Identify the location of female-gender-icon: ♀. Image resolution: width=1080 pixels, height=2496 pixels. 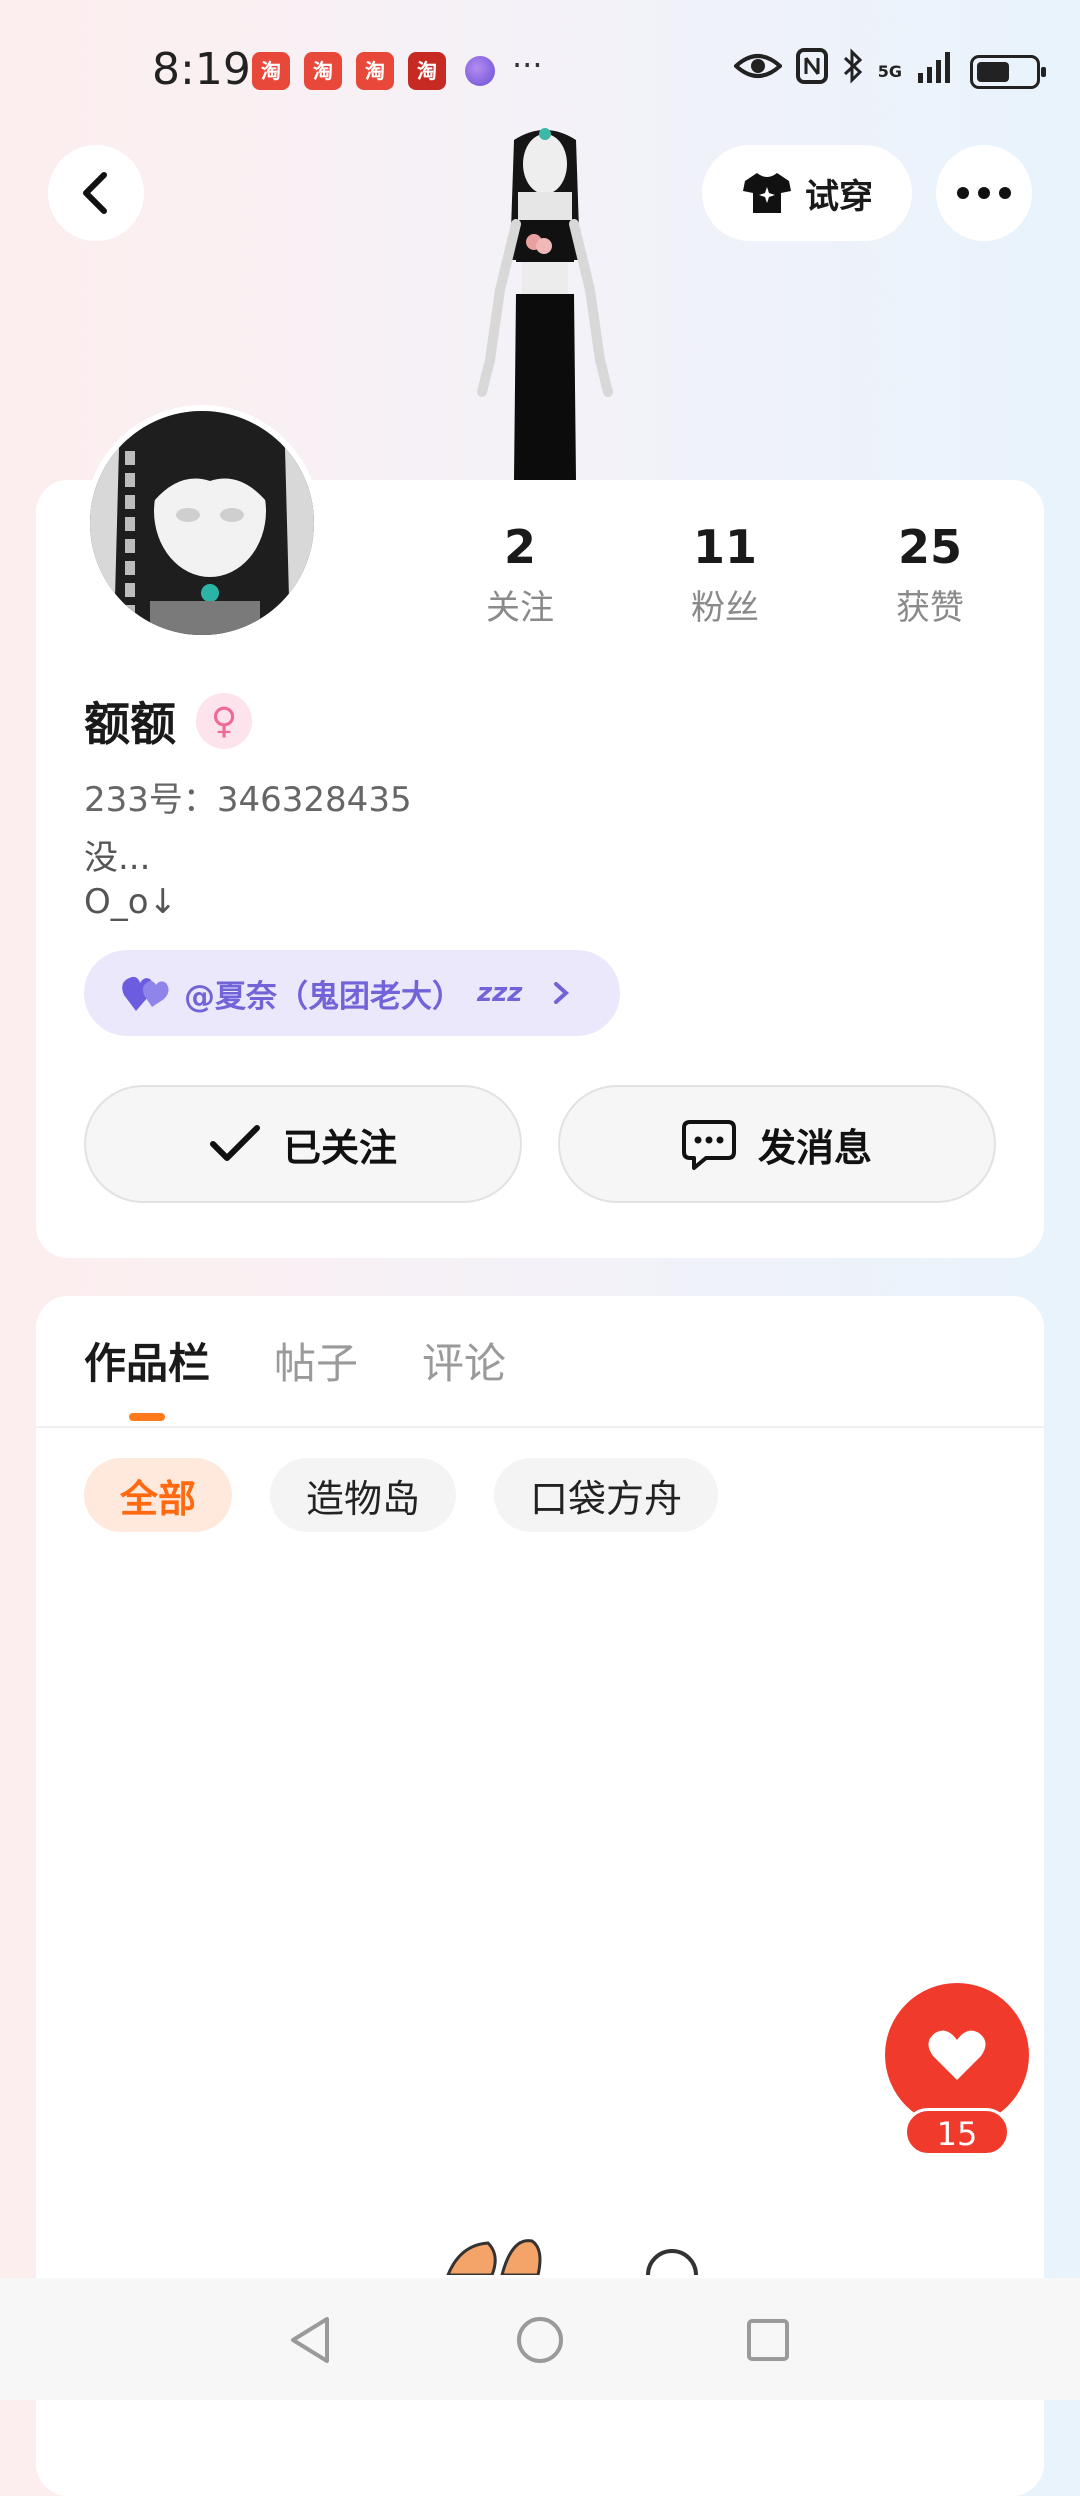
(224, 721).